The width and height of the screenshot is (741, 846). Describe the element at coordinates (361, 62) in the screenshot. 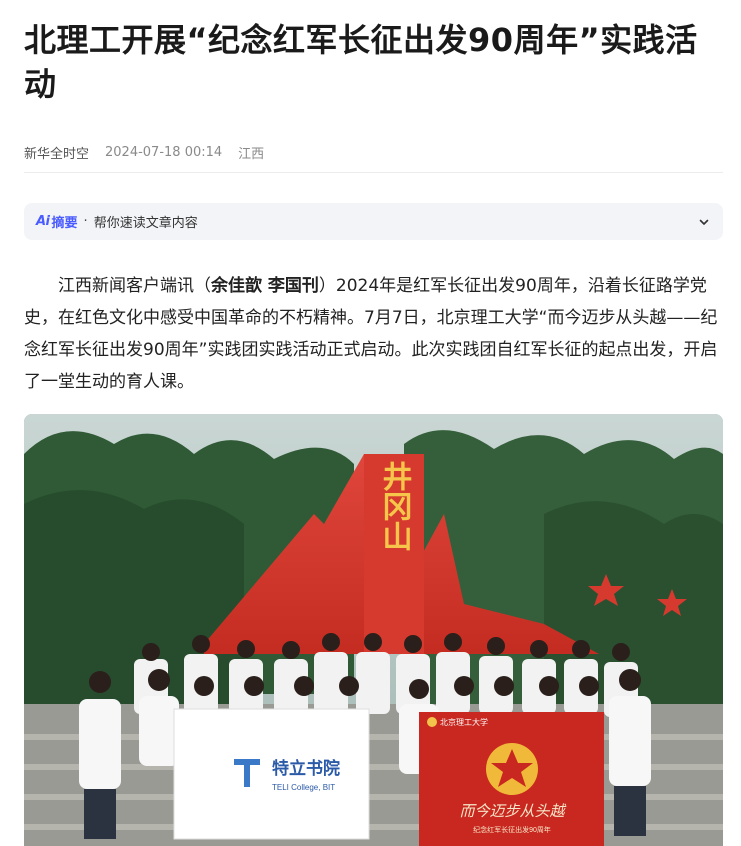

I see `article-title: 北理工开展“纪念红军长征出发90周年”实践活动` at that location.